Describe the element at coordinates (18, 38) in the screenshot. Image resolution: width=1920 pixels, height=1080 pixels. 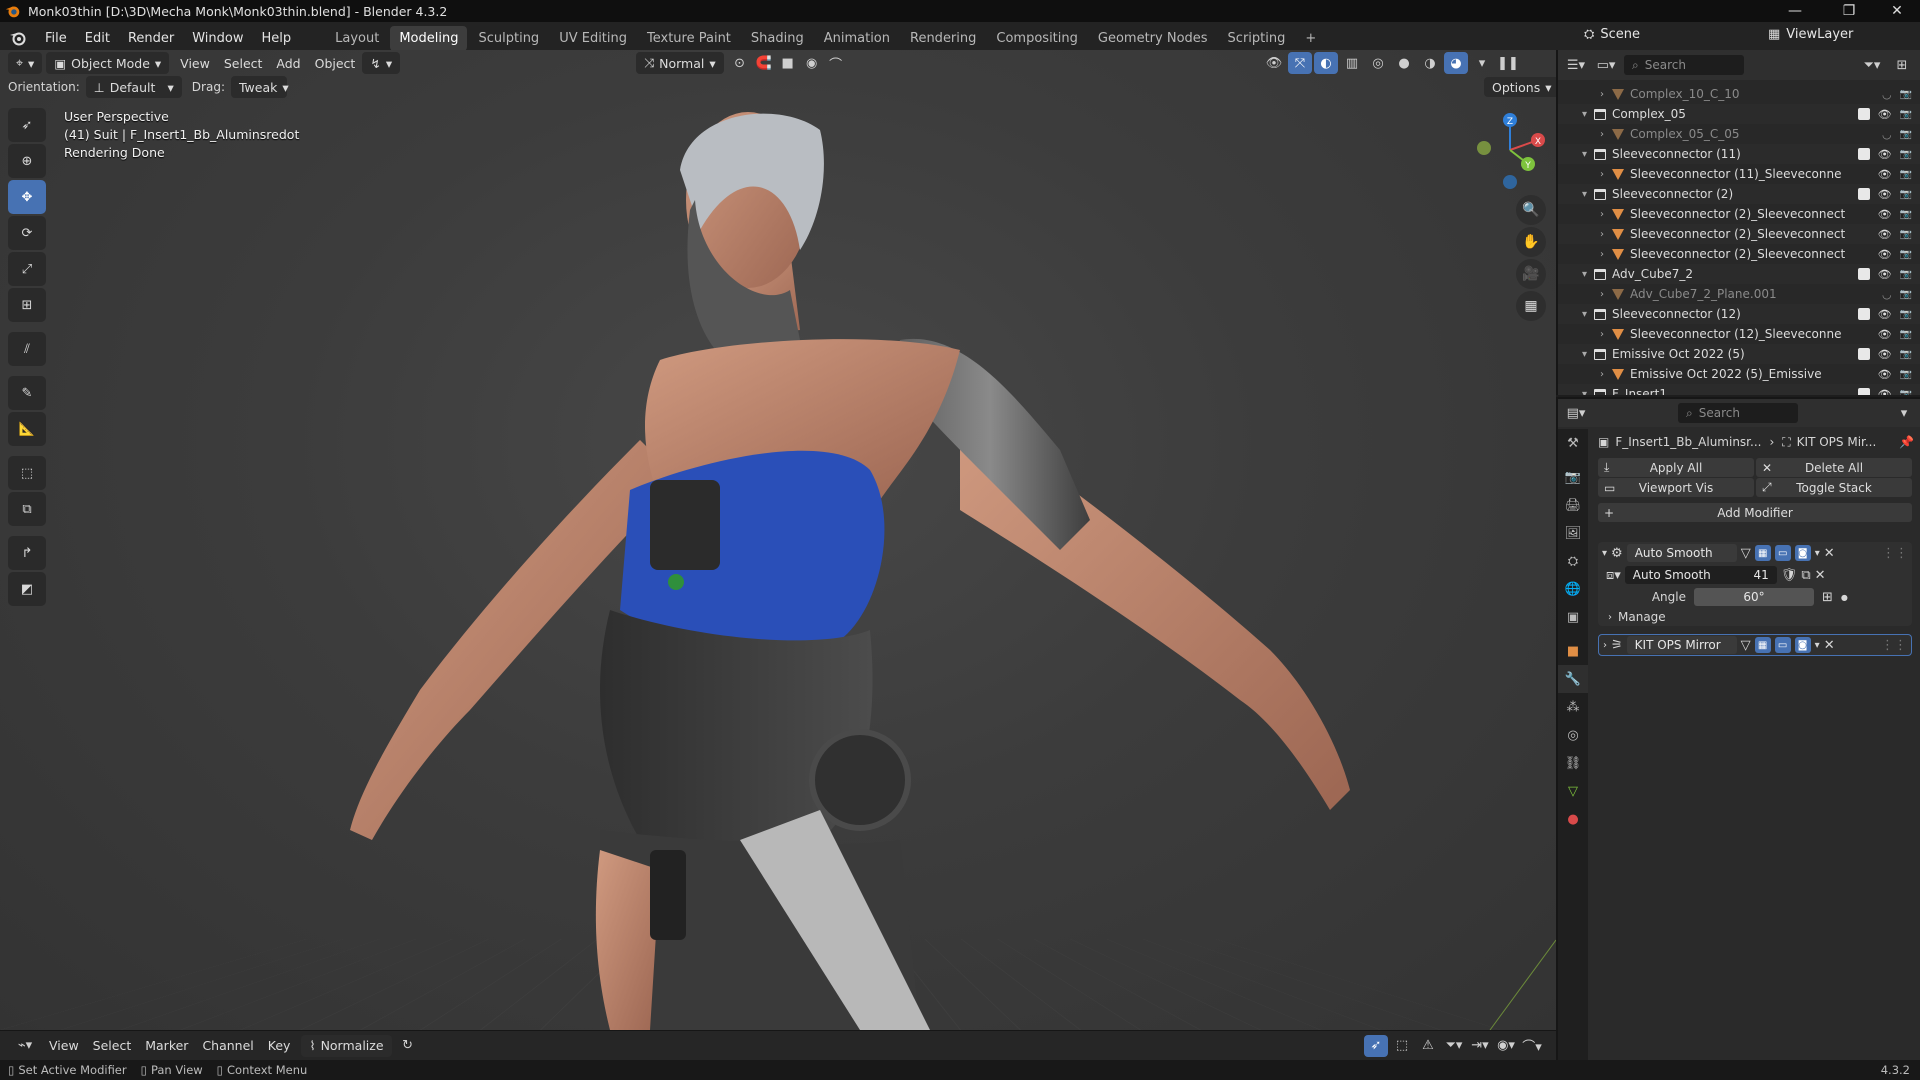
I see `blender-menu-icon` at that location.